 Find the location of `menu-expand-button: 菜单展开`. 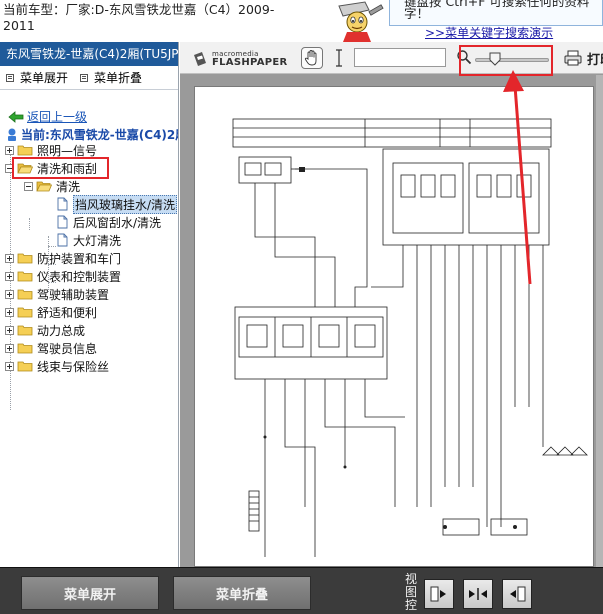

menu-expand-button: 菜单展开 is located at coordinates (37, 77).